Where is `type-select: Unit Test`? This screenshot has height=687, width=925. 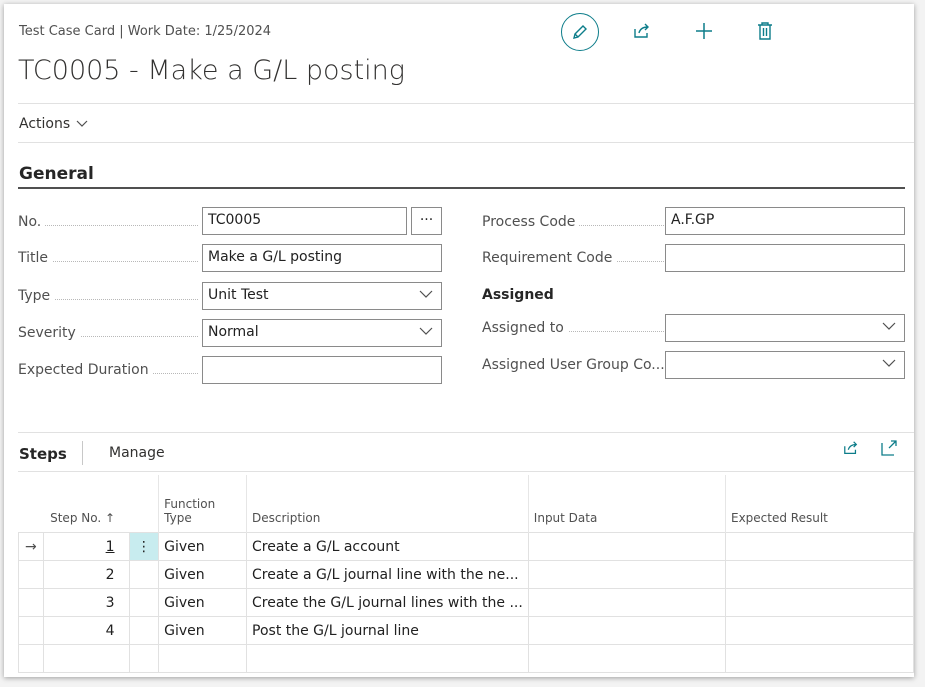
type-select: Unit Test is located at coordinates (322, 296).